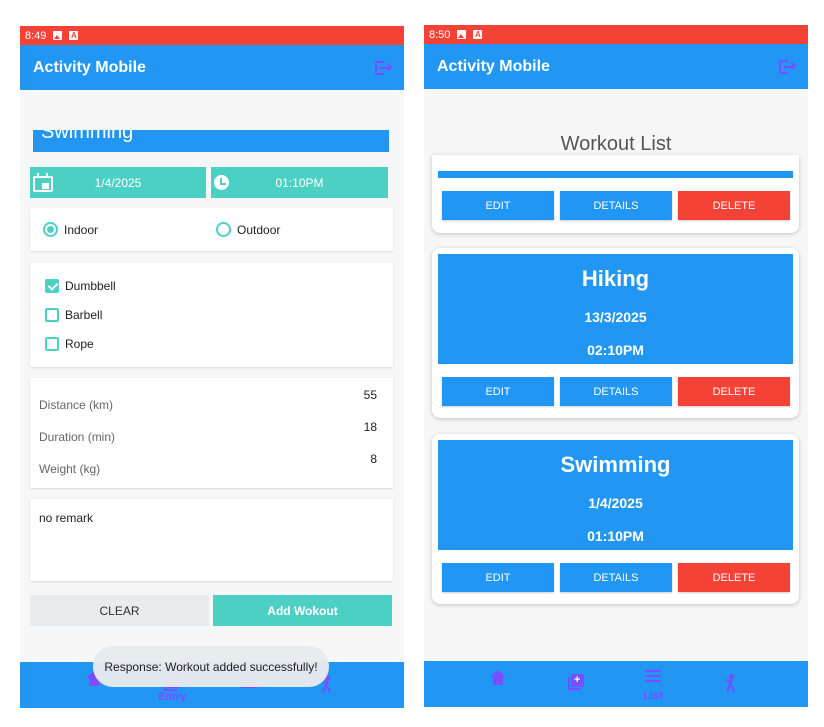  What do you see at coordinates (653, 676) in the screenshot?
I see `list-icon` at bounding box center [653, 676].